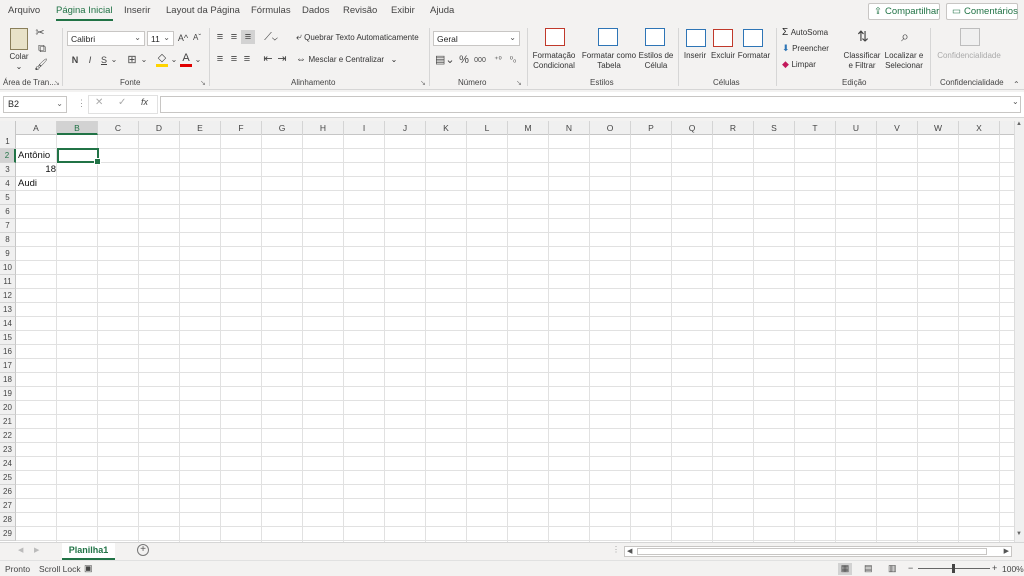 This screenshot has height=576, width=1024. I want to click on paste-dropdown-icon: ⌄, so click(19, 67).